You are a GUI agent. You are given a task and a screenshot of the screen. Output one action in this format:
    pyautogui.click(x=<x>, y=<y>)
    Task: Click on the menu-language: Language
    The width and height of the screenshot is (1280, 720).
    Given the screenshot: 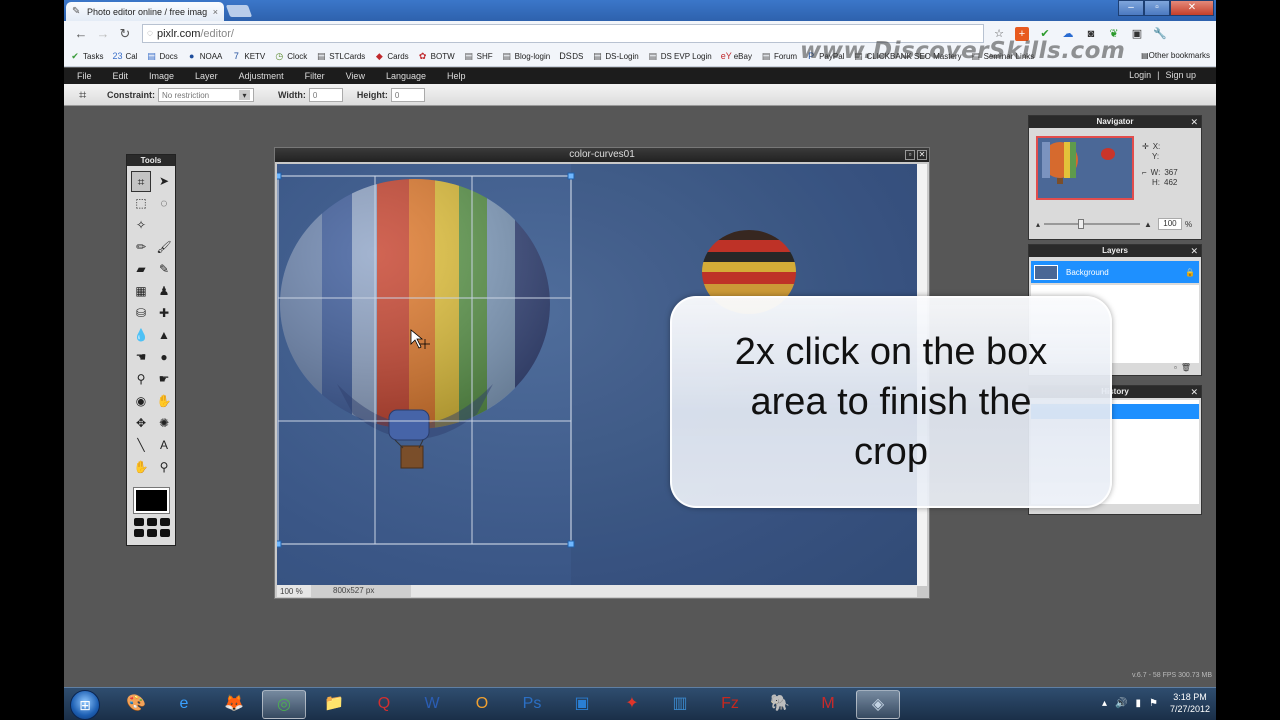 What is the action you would take?
    pyautogui.click(x=406, y=76)
    